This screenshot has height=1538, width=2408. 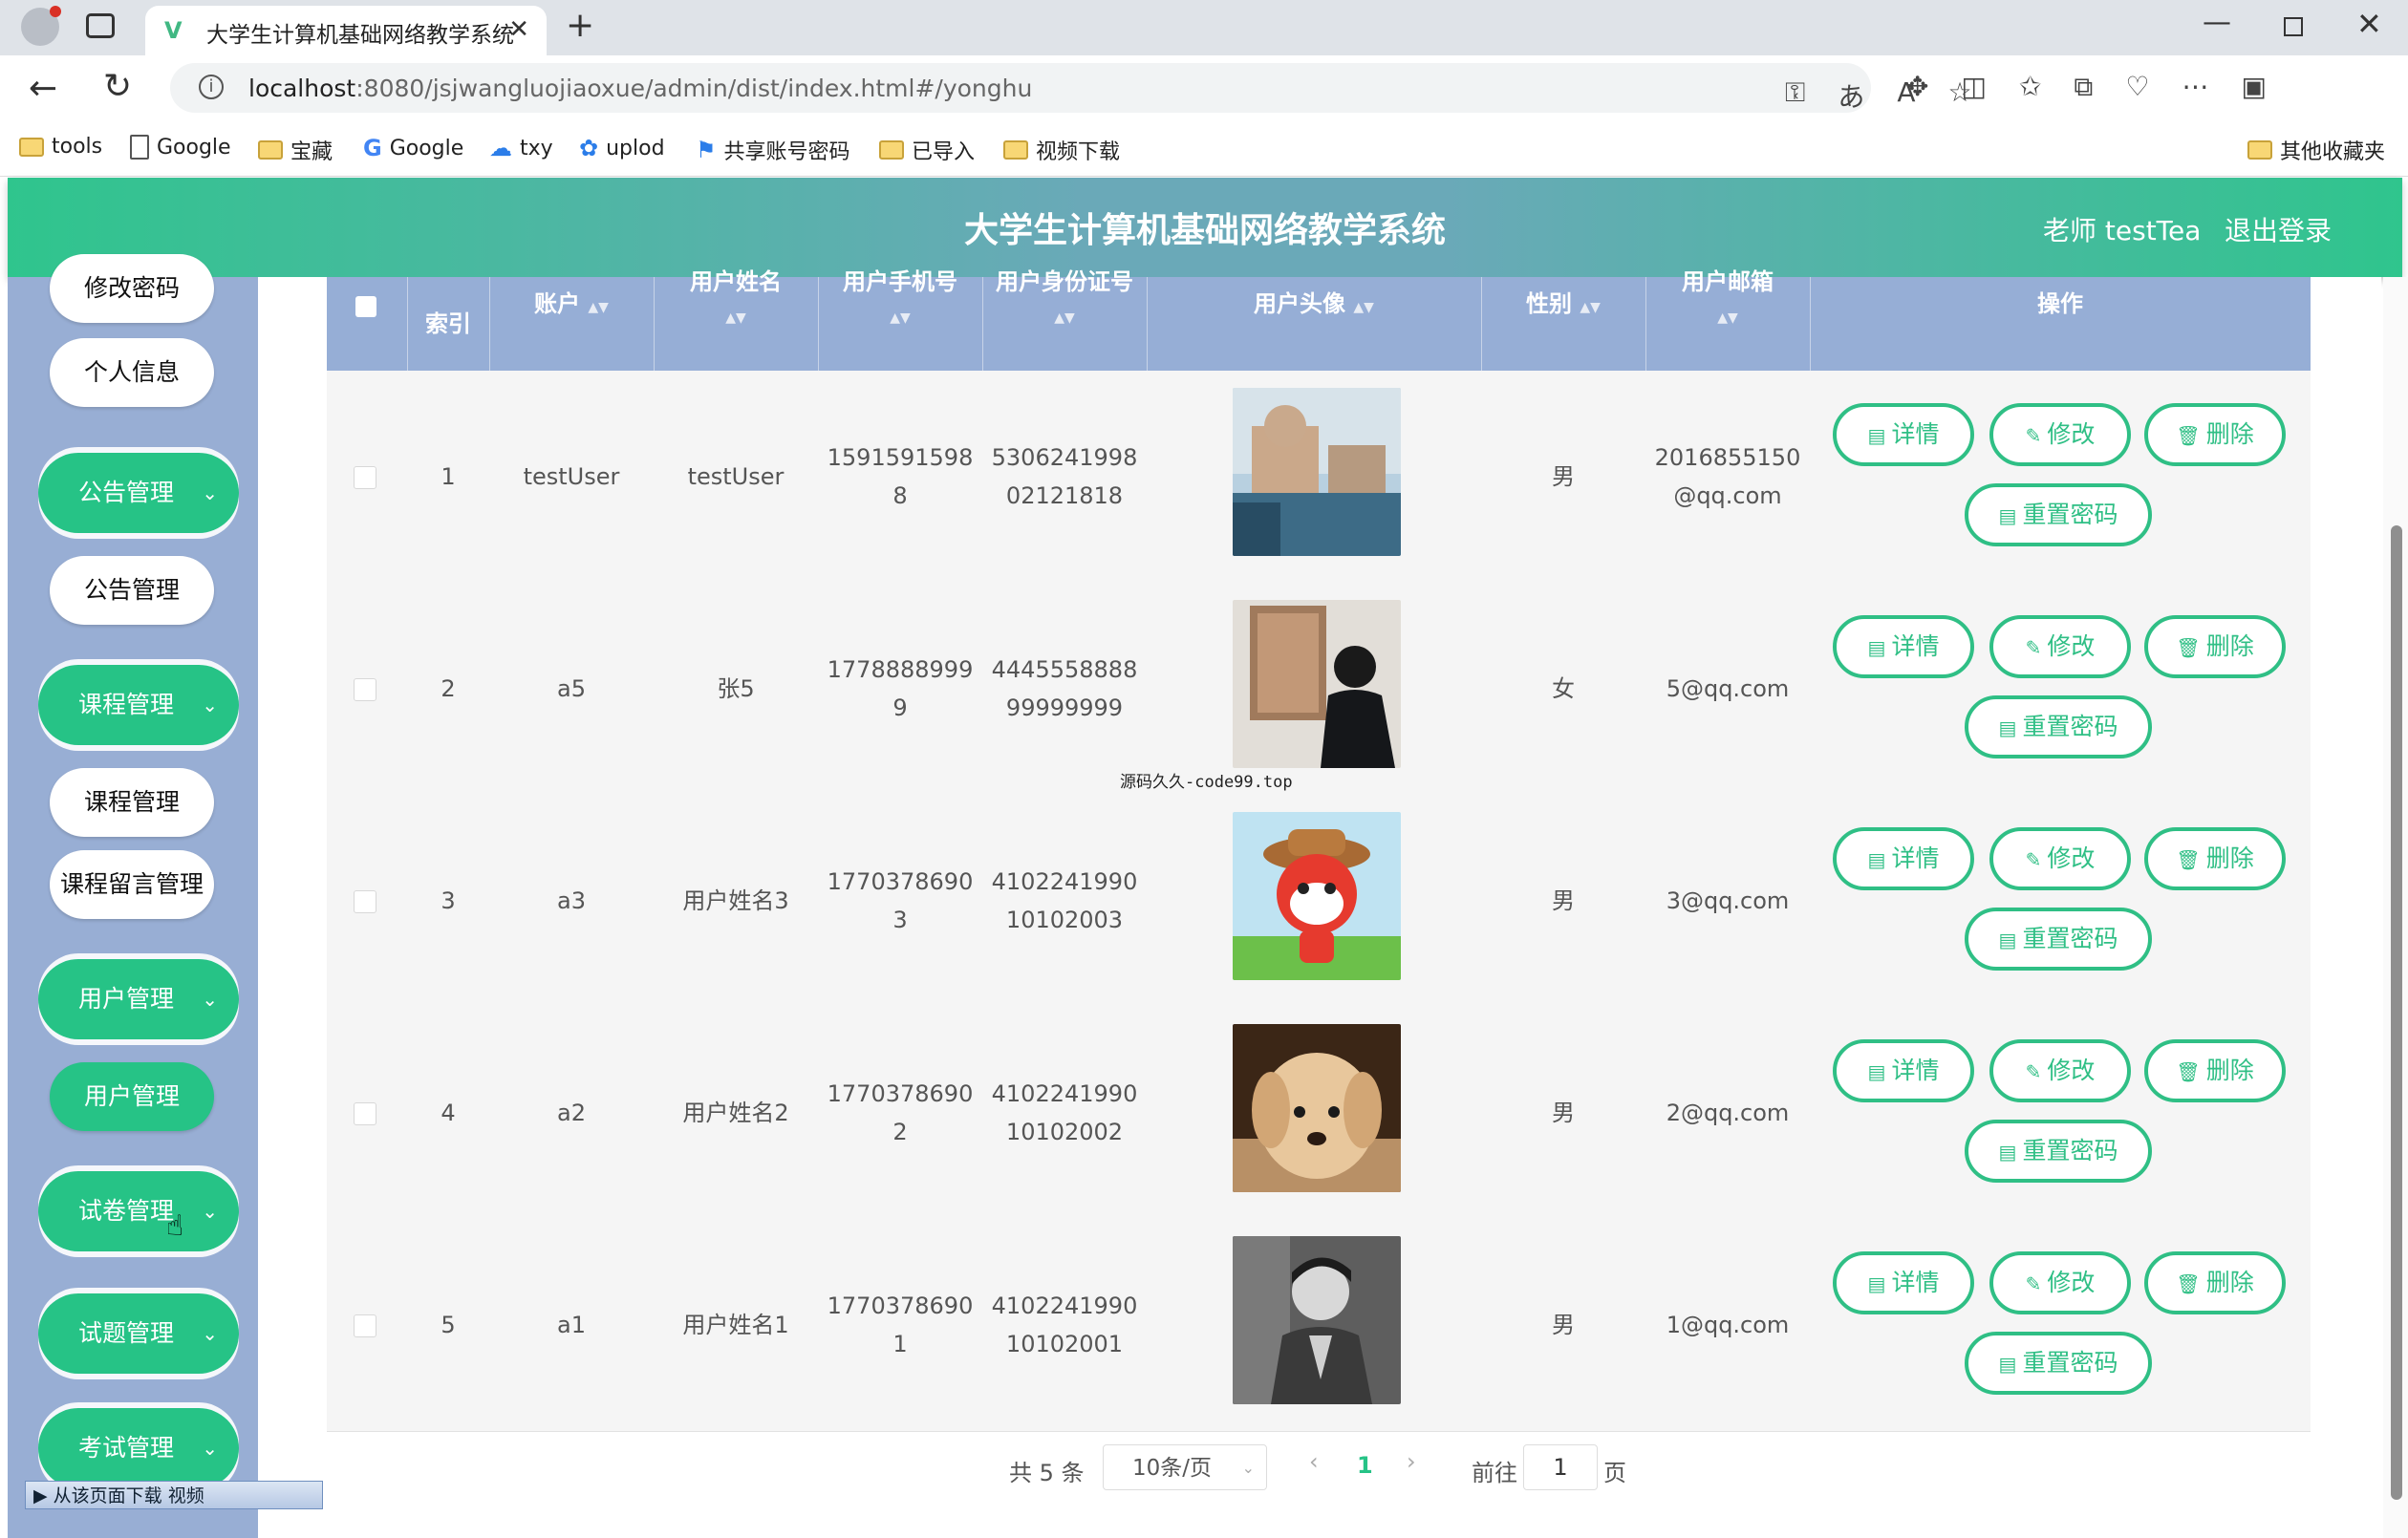 I want to click on favorites-icon: ✩, so click(x=2030, y=87).